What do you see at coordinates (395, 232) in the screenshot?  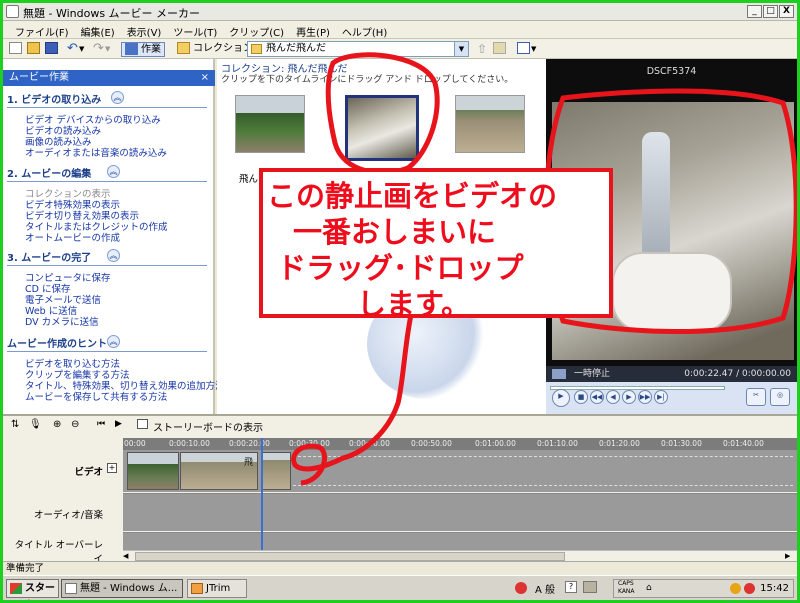 I see `callout-line: 一番おしまいに` at bounding box center [395, 232].